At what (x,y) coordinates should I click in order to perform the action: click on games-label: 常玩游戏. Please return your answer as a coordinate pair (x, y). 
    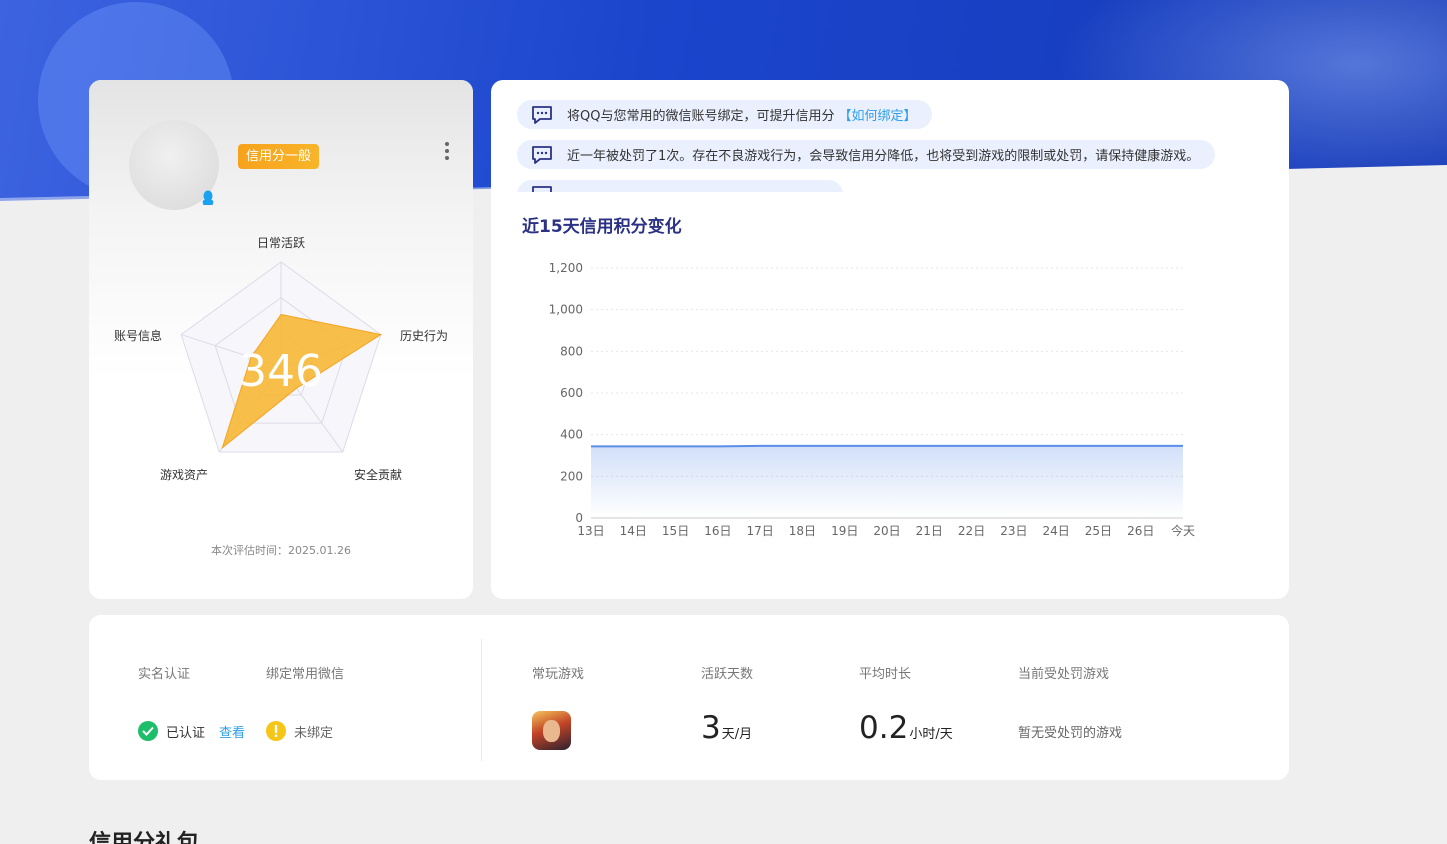
    Looking at the image, I should click on (558, 674).